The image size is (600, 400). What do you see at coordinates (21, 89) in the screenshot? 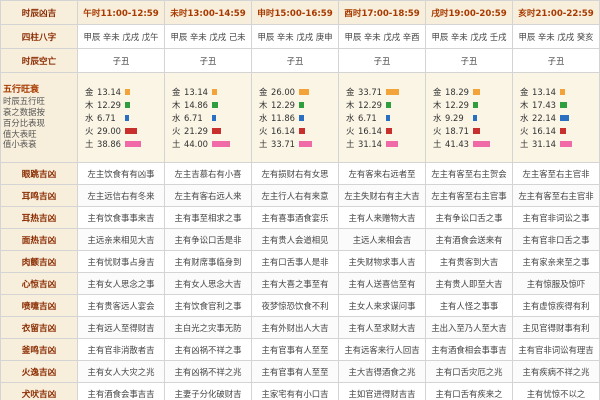
I see `wuxing-label-title: 五行旺衰` at bounding box center [21, 89].